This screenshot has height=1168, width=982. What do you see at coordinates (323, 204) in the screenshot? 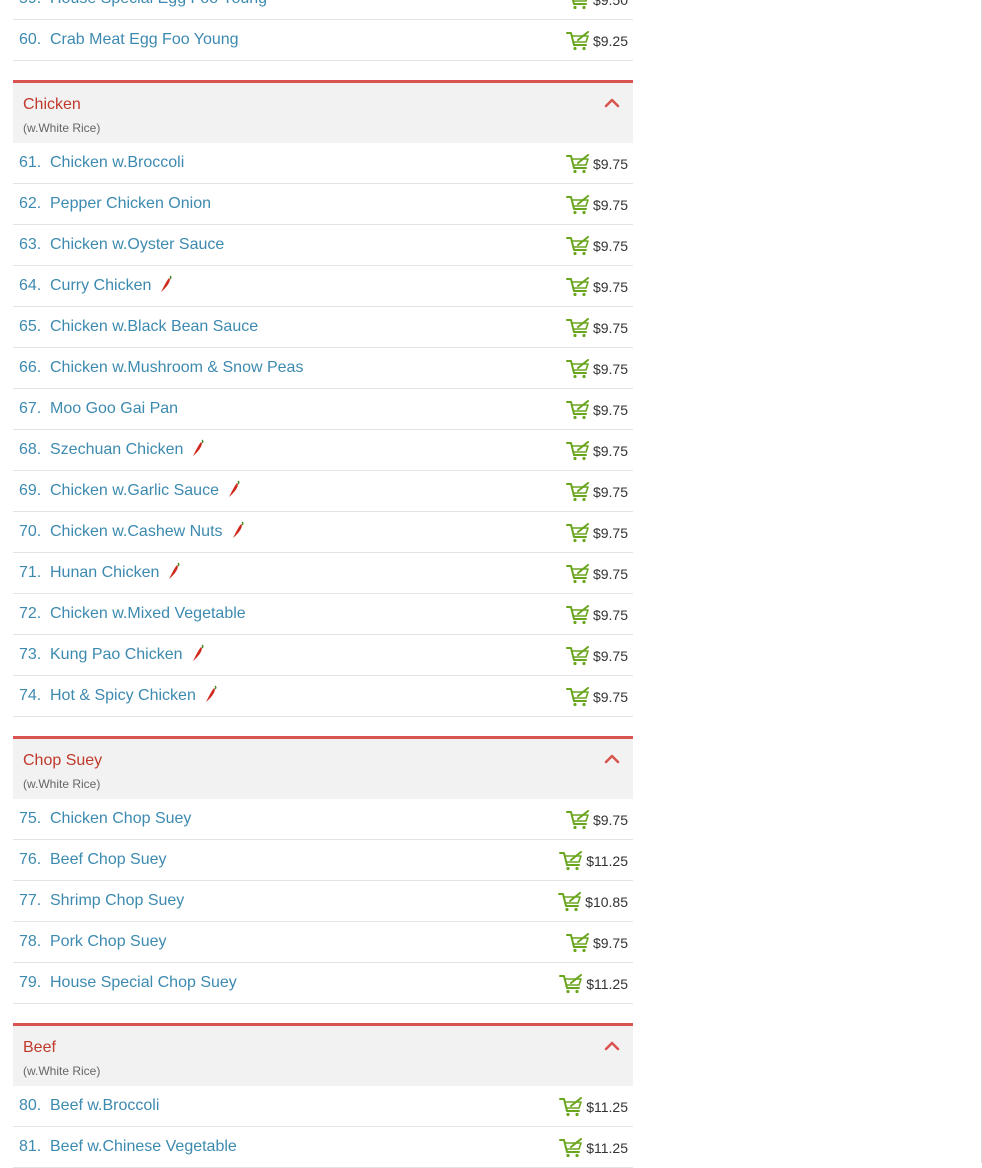
I see `menu-item-row: 62. Pepper Chicken Onion $9.75` at bounding box center [323, 204].